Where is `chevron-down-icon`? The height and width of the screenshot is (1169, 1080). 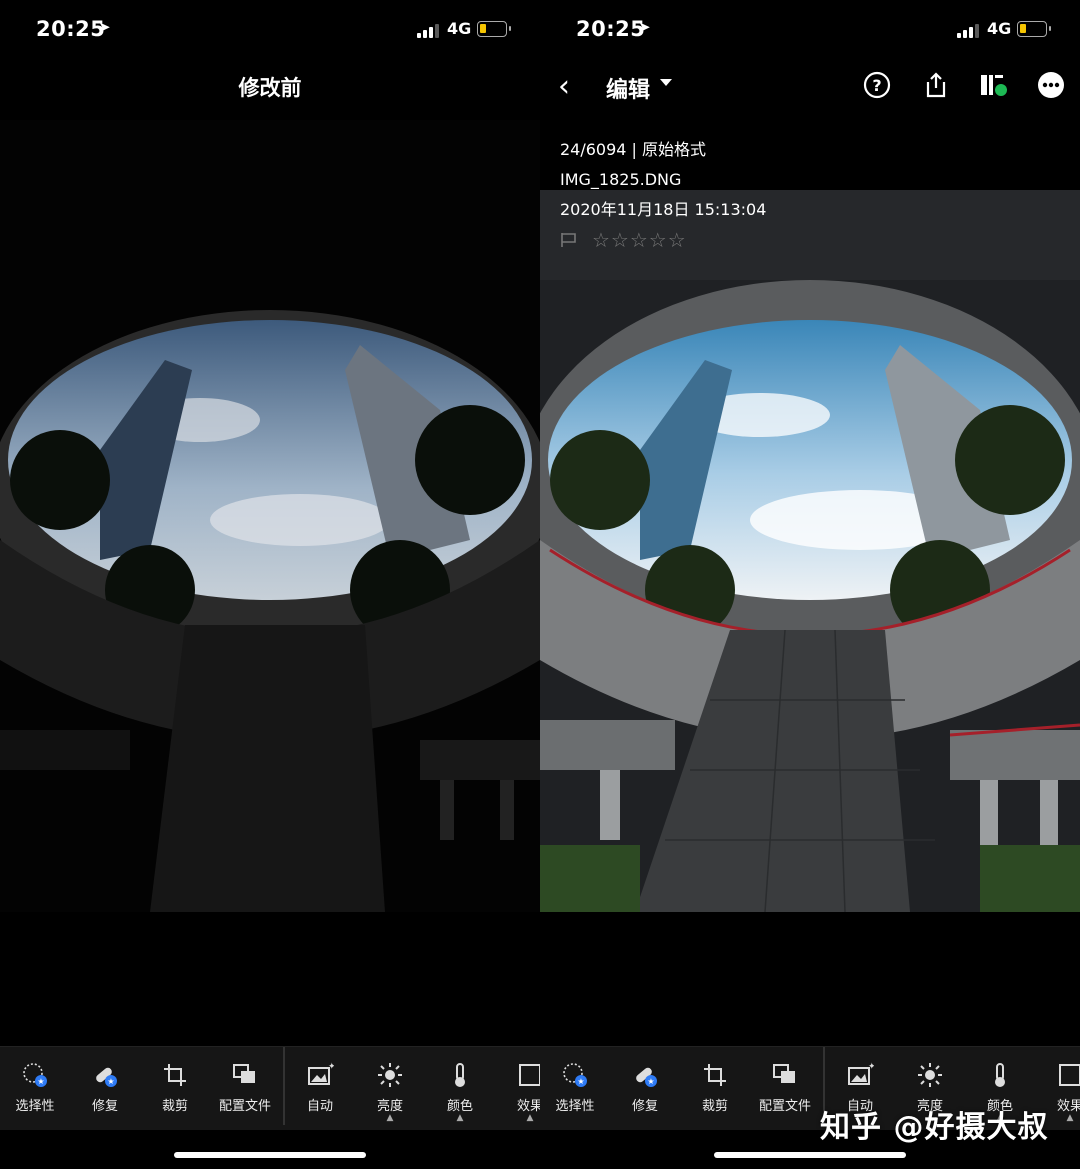 chevron-down-icon is located at coordinates (666, 82).